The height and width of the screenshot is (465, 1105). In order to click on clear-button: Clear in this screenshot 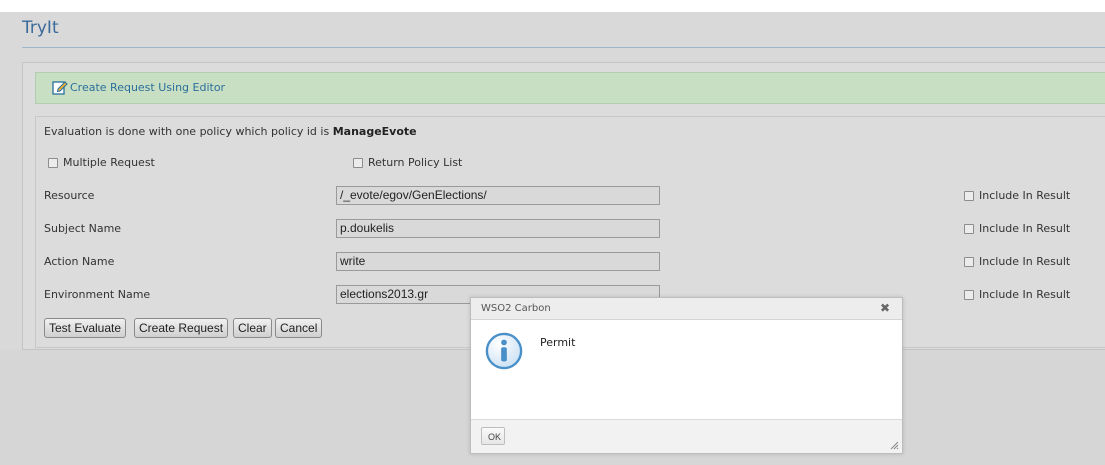, I will do `click(252, 328)`.